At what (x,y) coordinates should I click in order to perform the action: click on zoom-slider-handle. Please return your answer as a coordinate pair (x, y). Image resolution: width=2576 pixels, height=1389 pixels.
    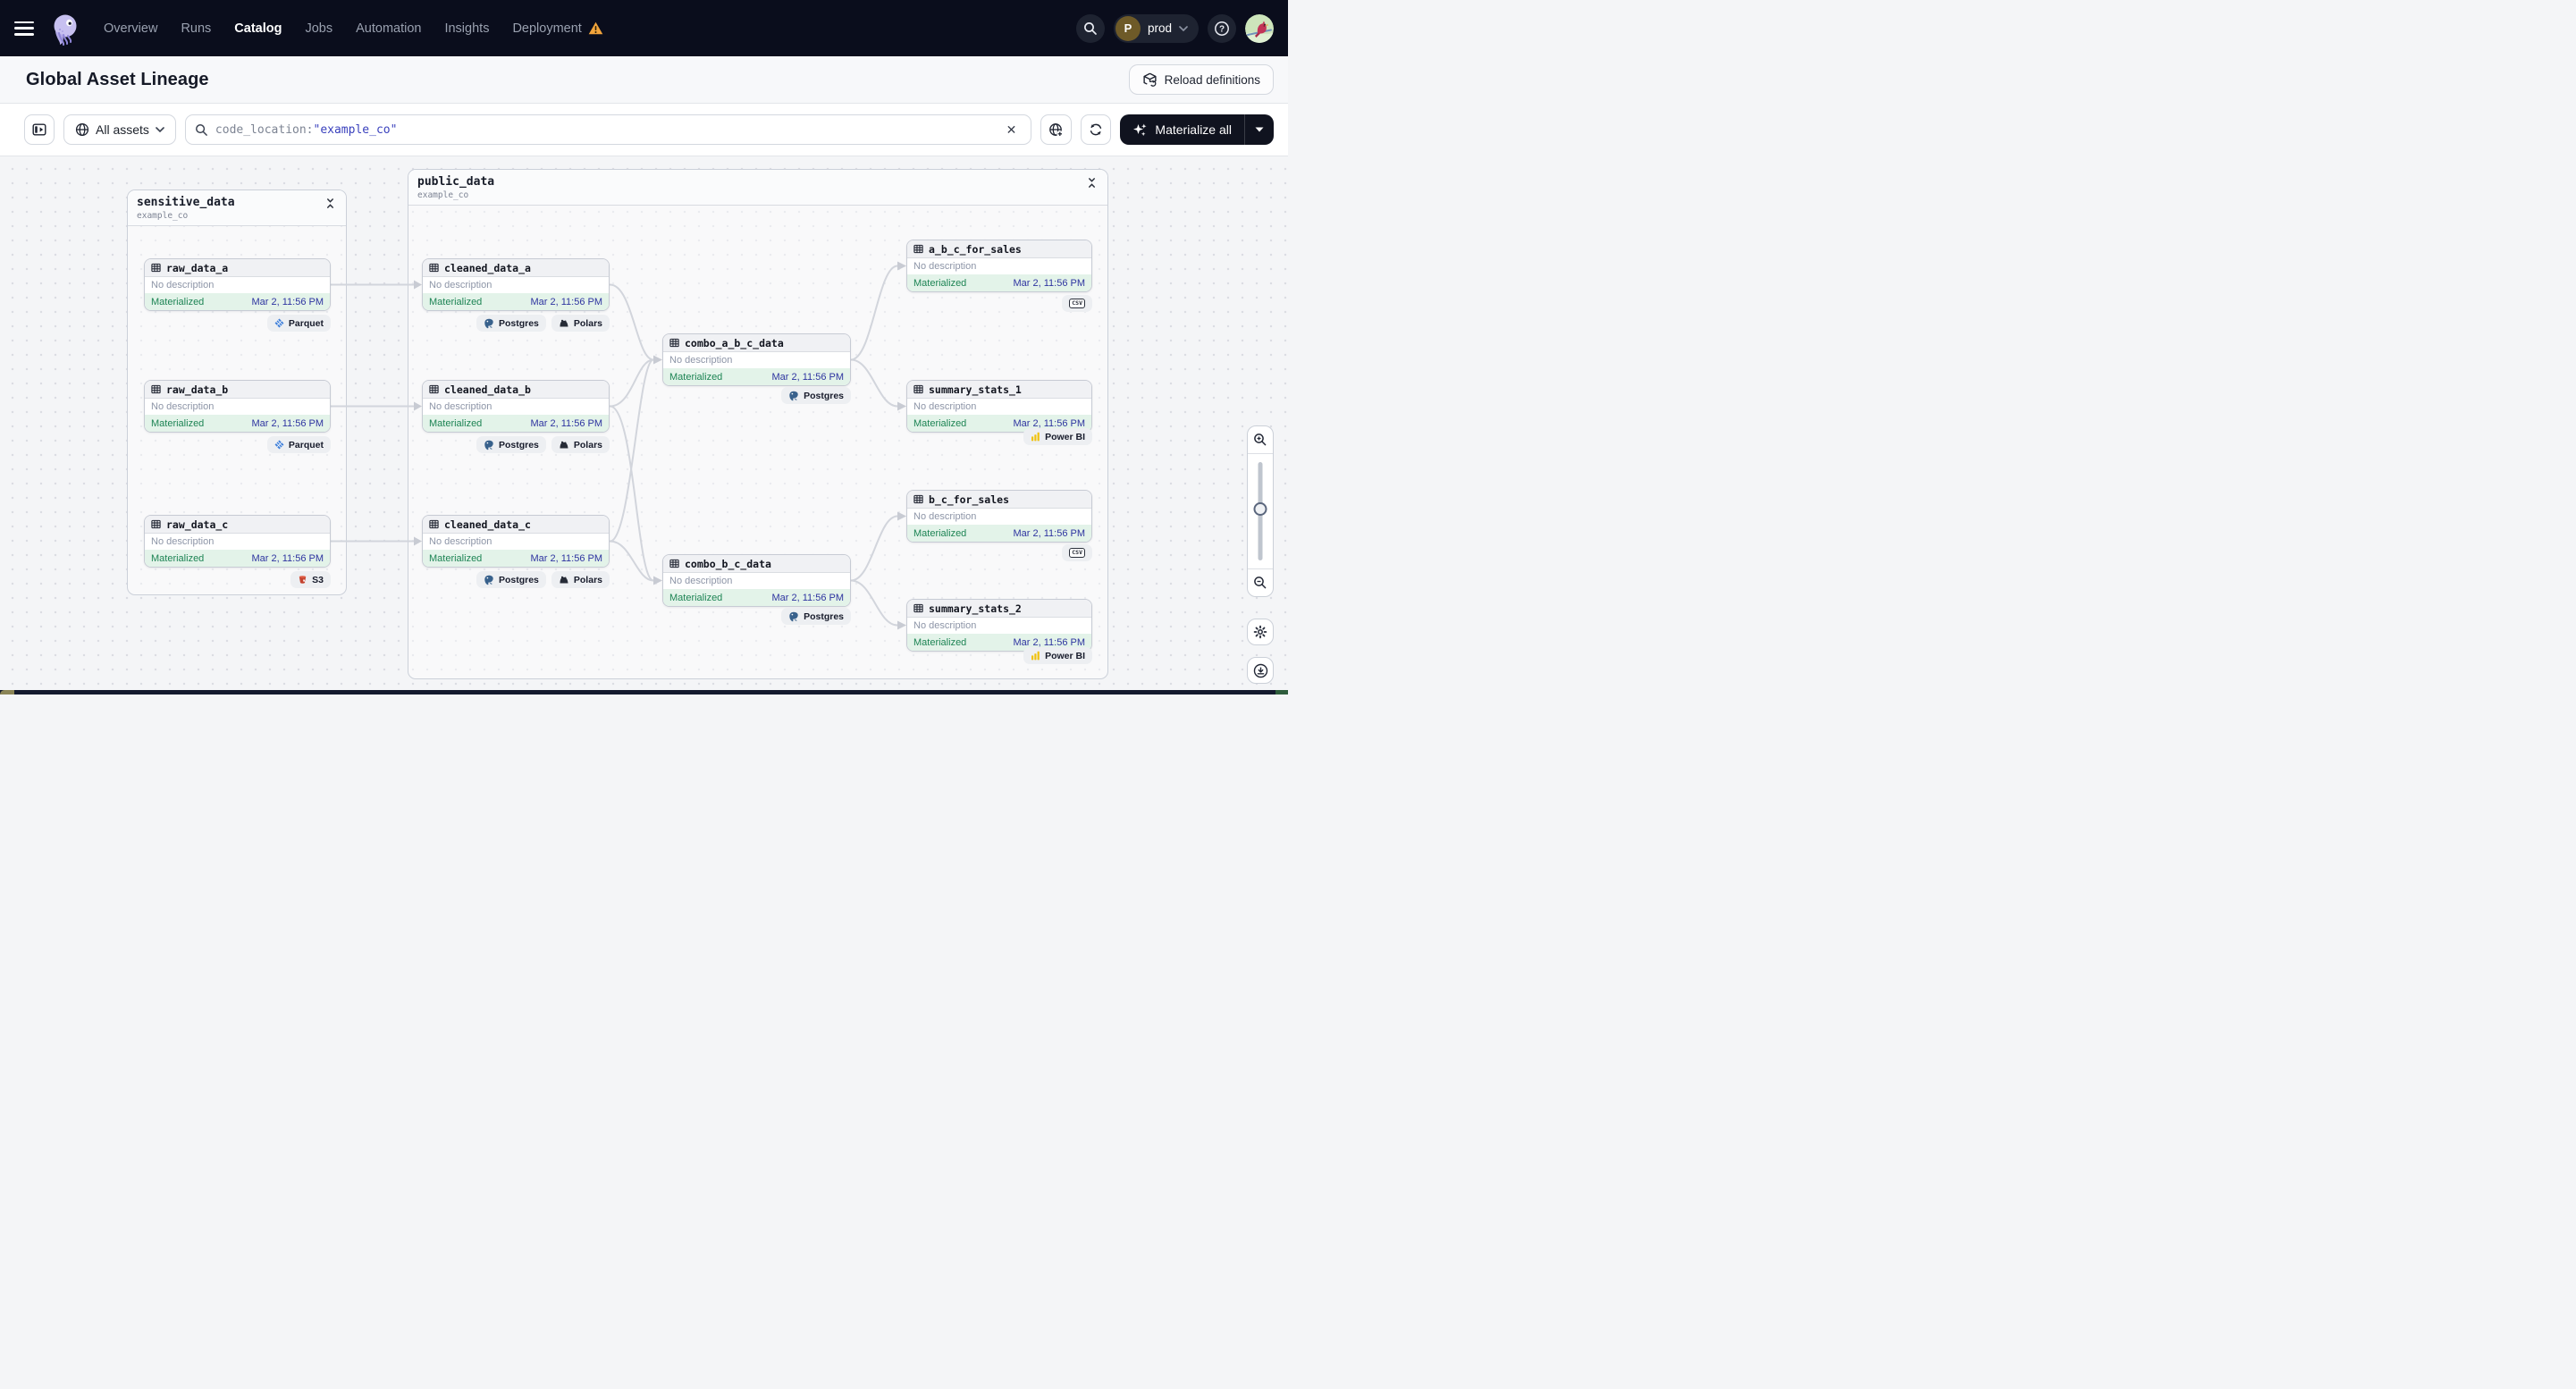
    Looking at the image, I should click on (1260, 508).